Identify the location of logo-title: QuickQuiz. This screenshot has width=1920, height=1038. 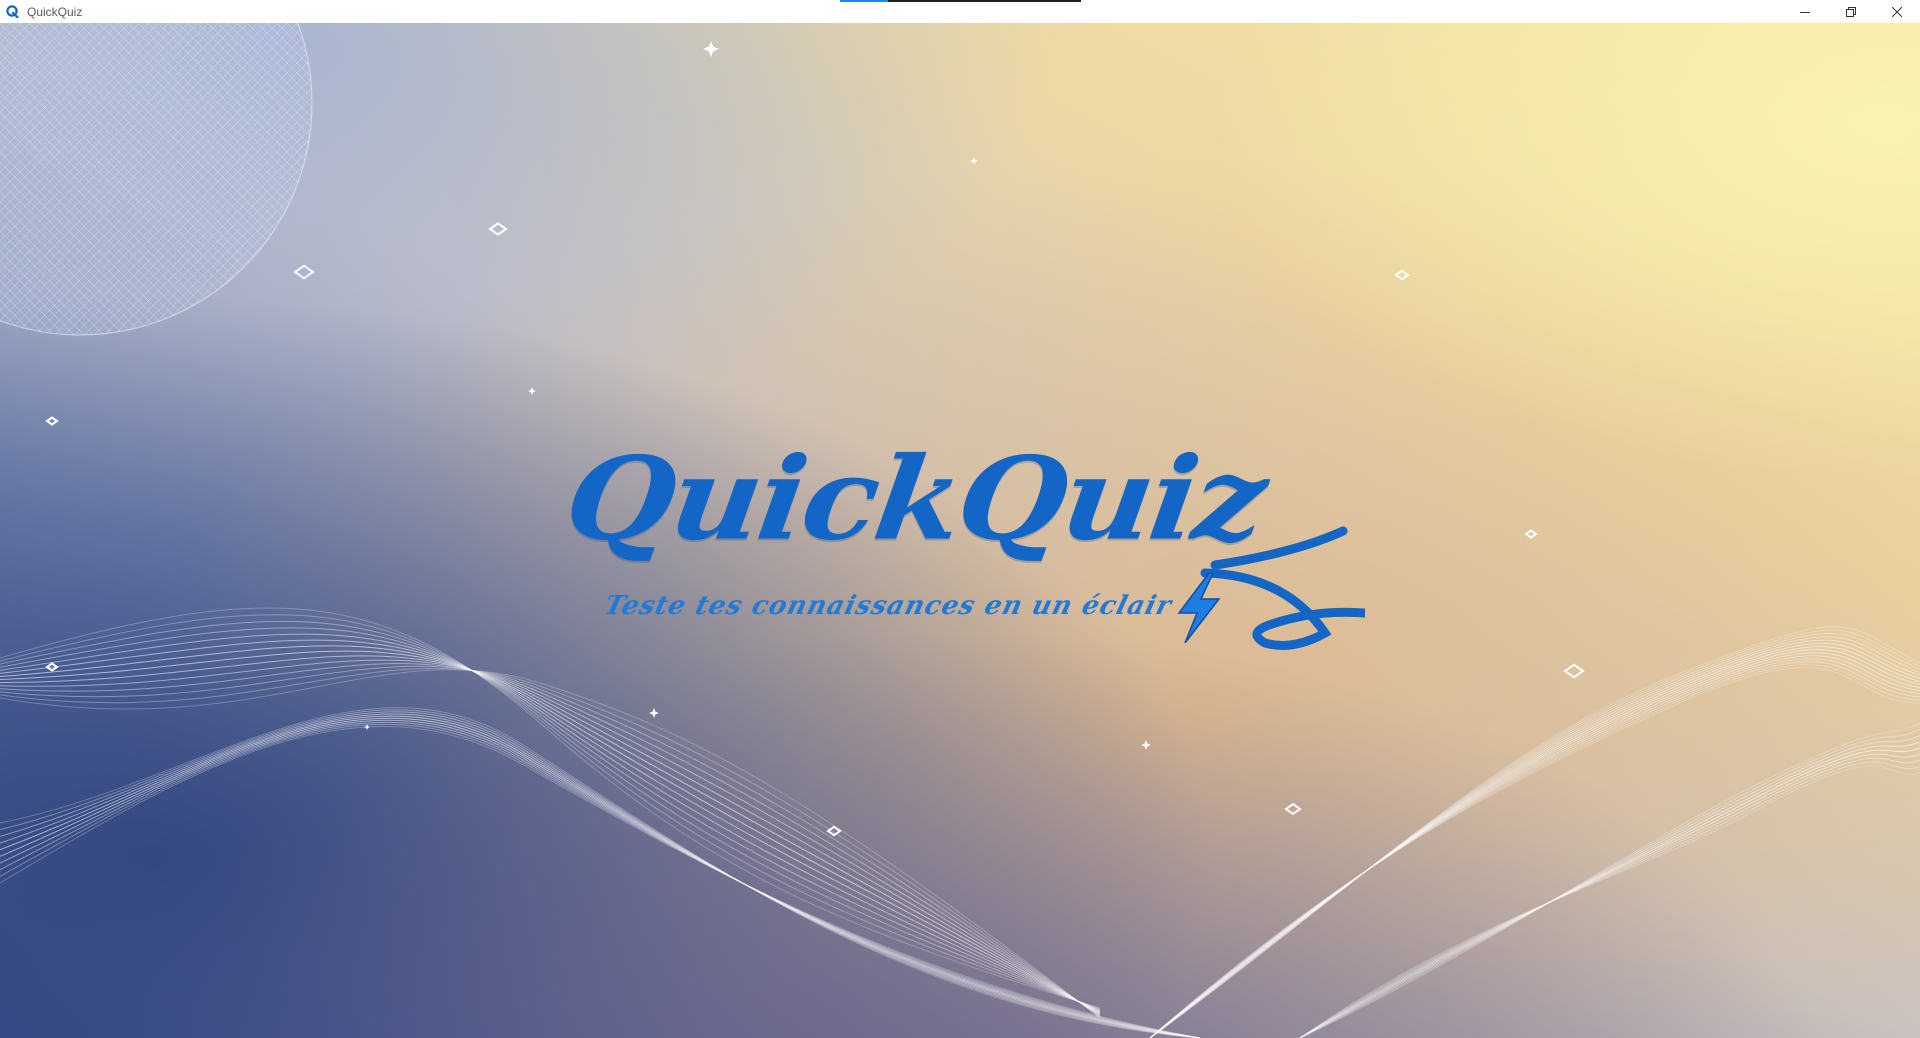
(914, 499).